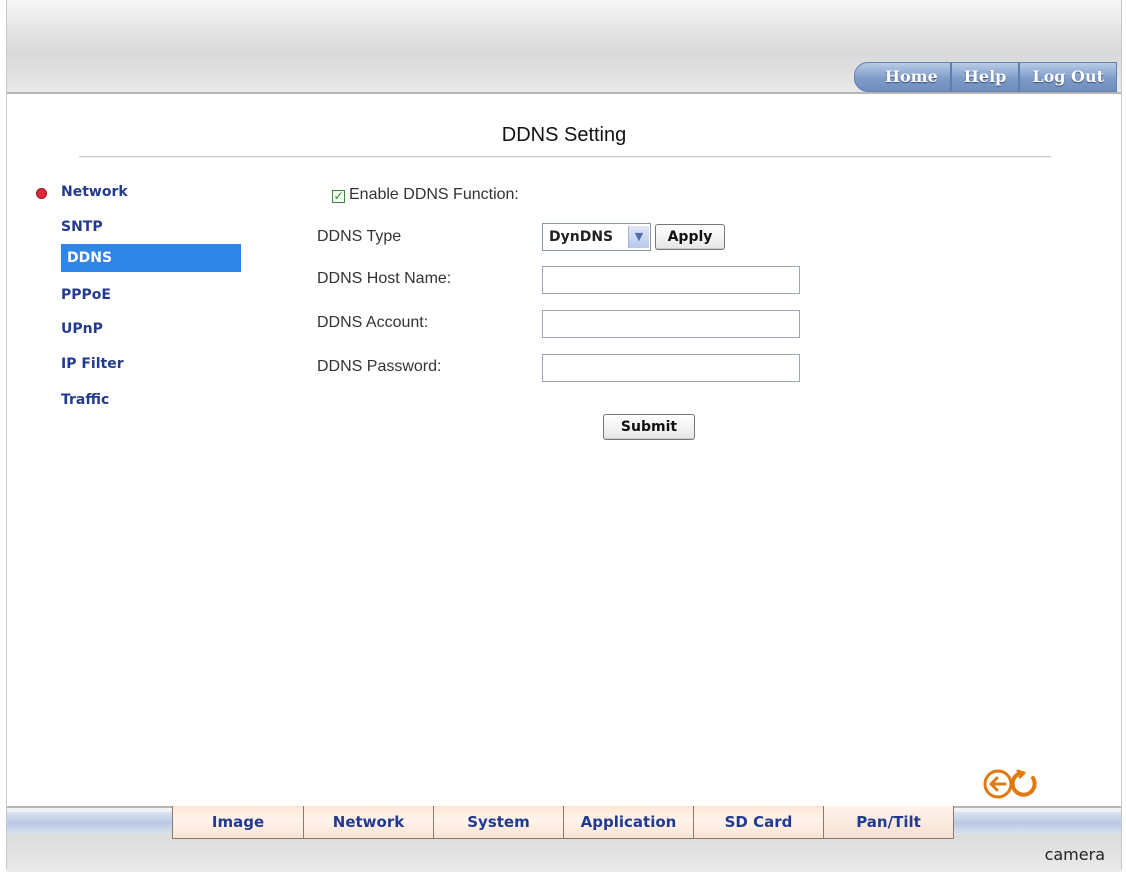 Image resolution: width=1126 pixels, height=872 pixels. What do you see at coordinates (564, 135) in the screenshot?
I see `page-title: DDNS Setting` at bounding box center [564, 135].